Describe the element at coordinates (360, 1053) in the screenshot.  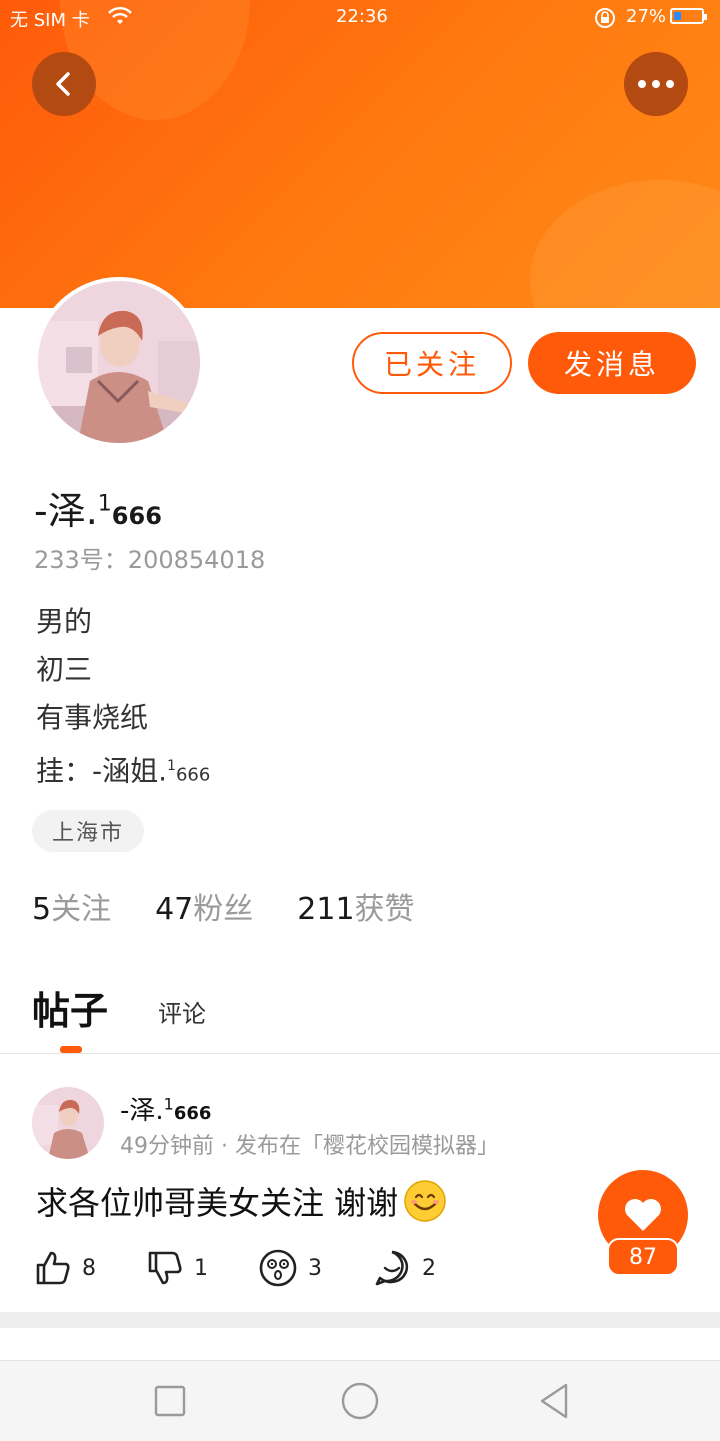
I see `divider` at that location.